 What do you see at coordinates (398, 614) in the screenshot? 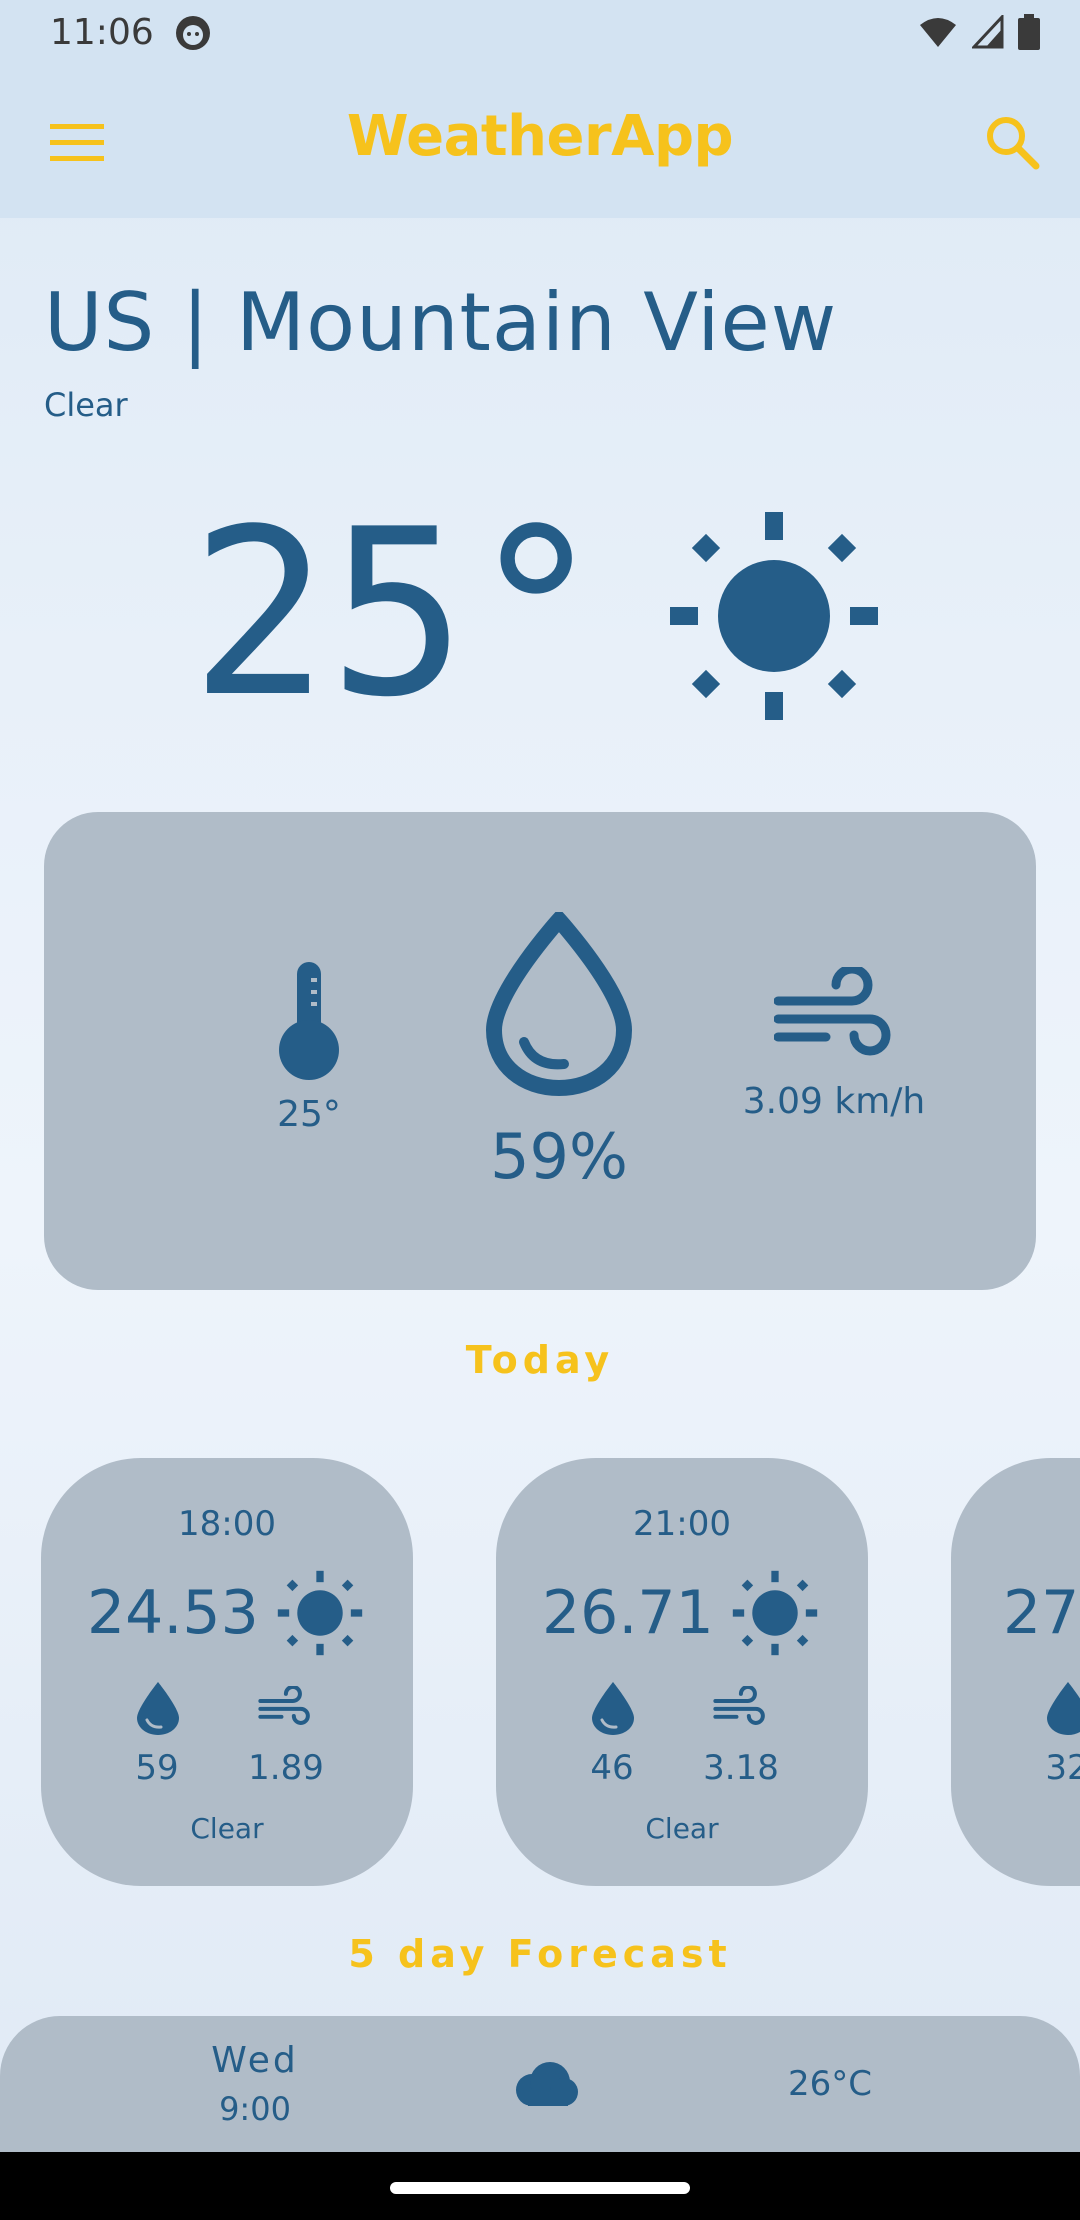
I see `current-temperature: 25°` at bounding box center [398, 614].